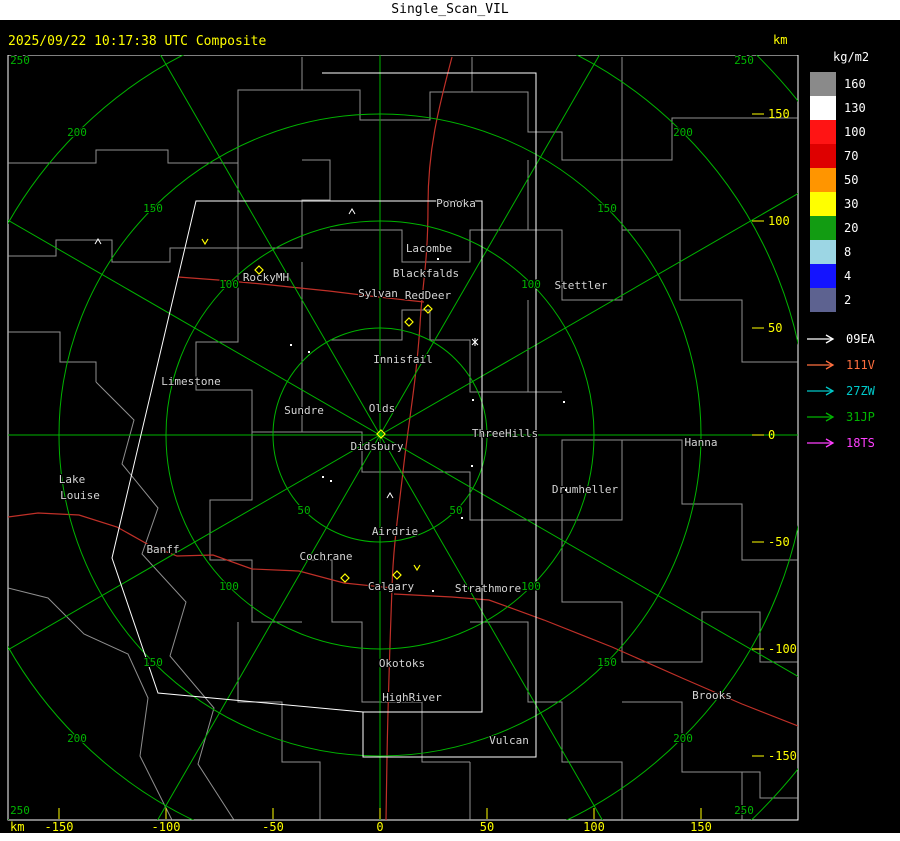 Image resolution: width=900 pixels, height=841 pixels. Describe the element at coordinates (860, 443) in the screenshot. I see `radar-station-id: 18TS` at that location.